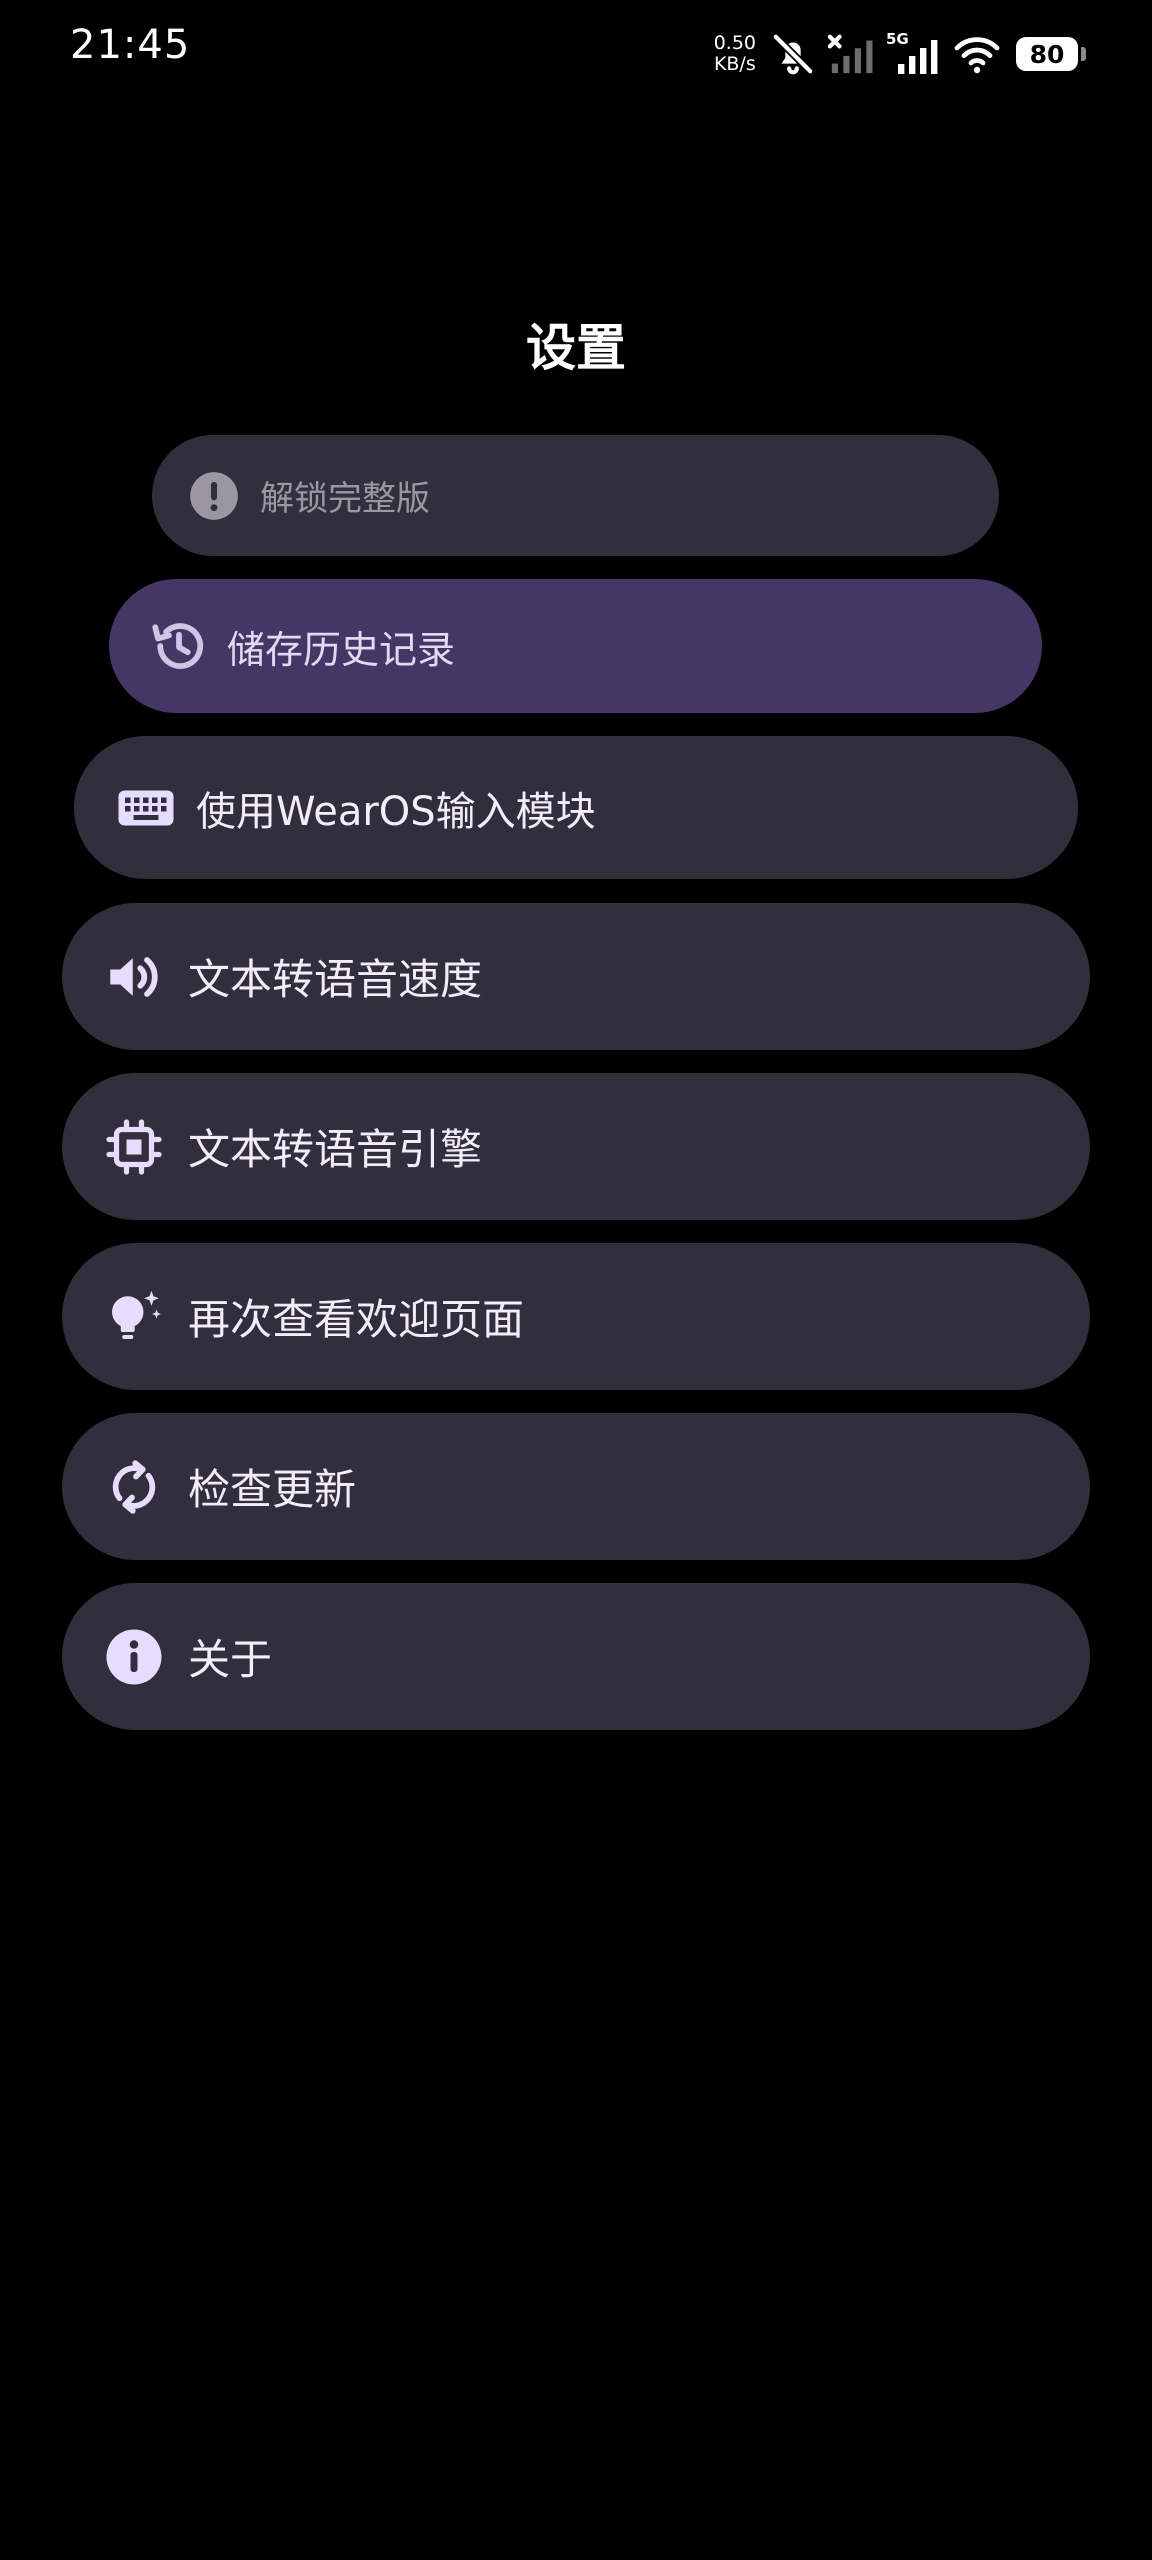 The image size is (1152, 2560). I want to click on wearos-input-module-button: 使用WearOS输入模块, so click(576, 807).